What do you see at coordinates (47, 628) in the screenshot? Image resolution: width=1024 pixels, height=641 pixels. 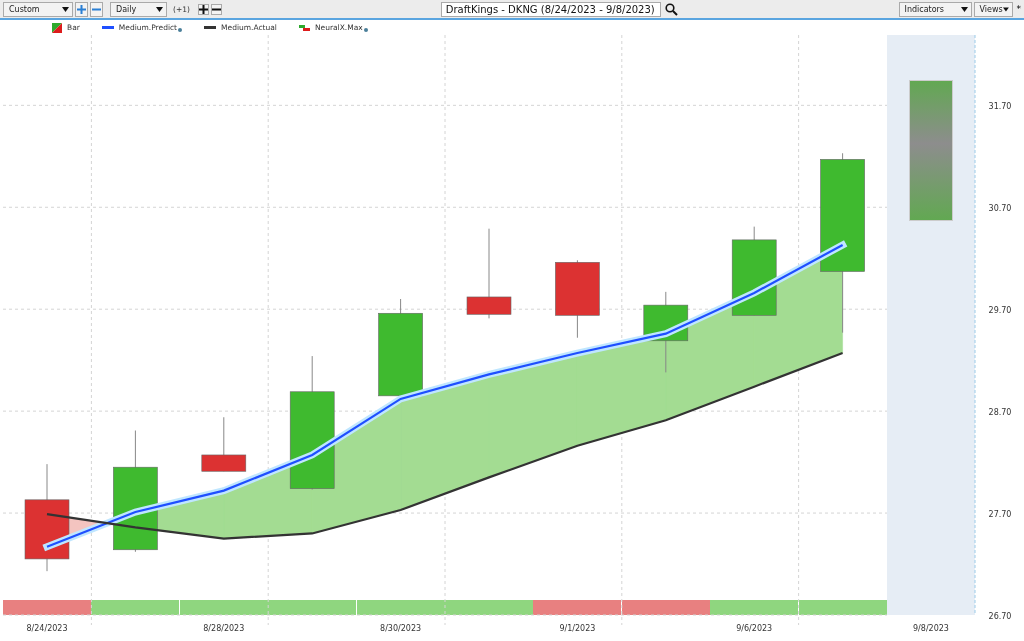 I see `axis-label: 8/24/2023` at bounding box center [47, 628].